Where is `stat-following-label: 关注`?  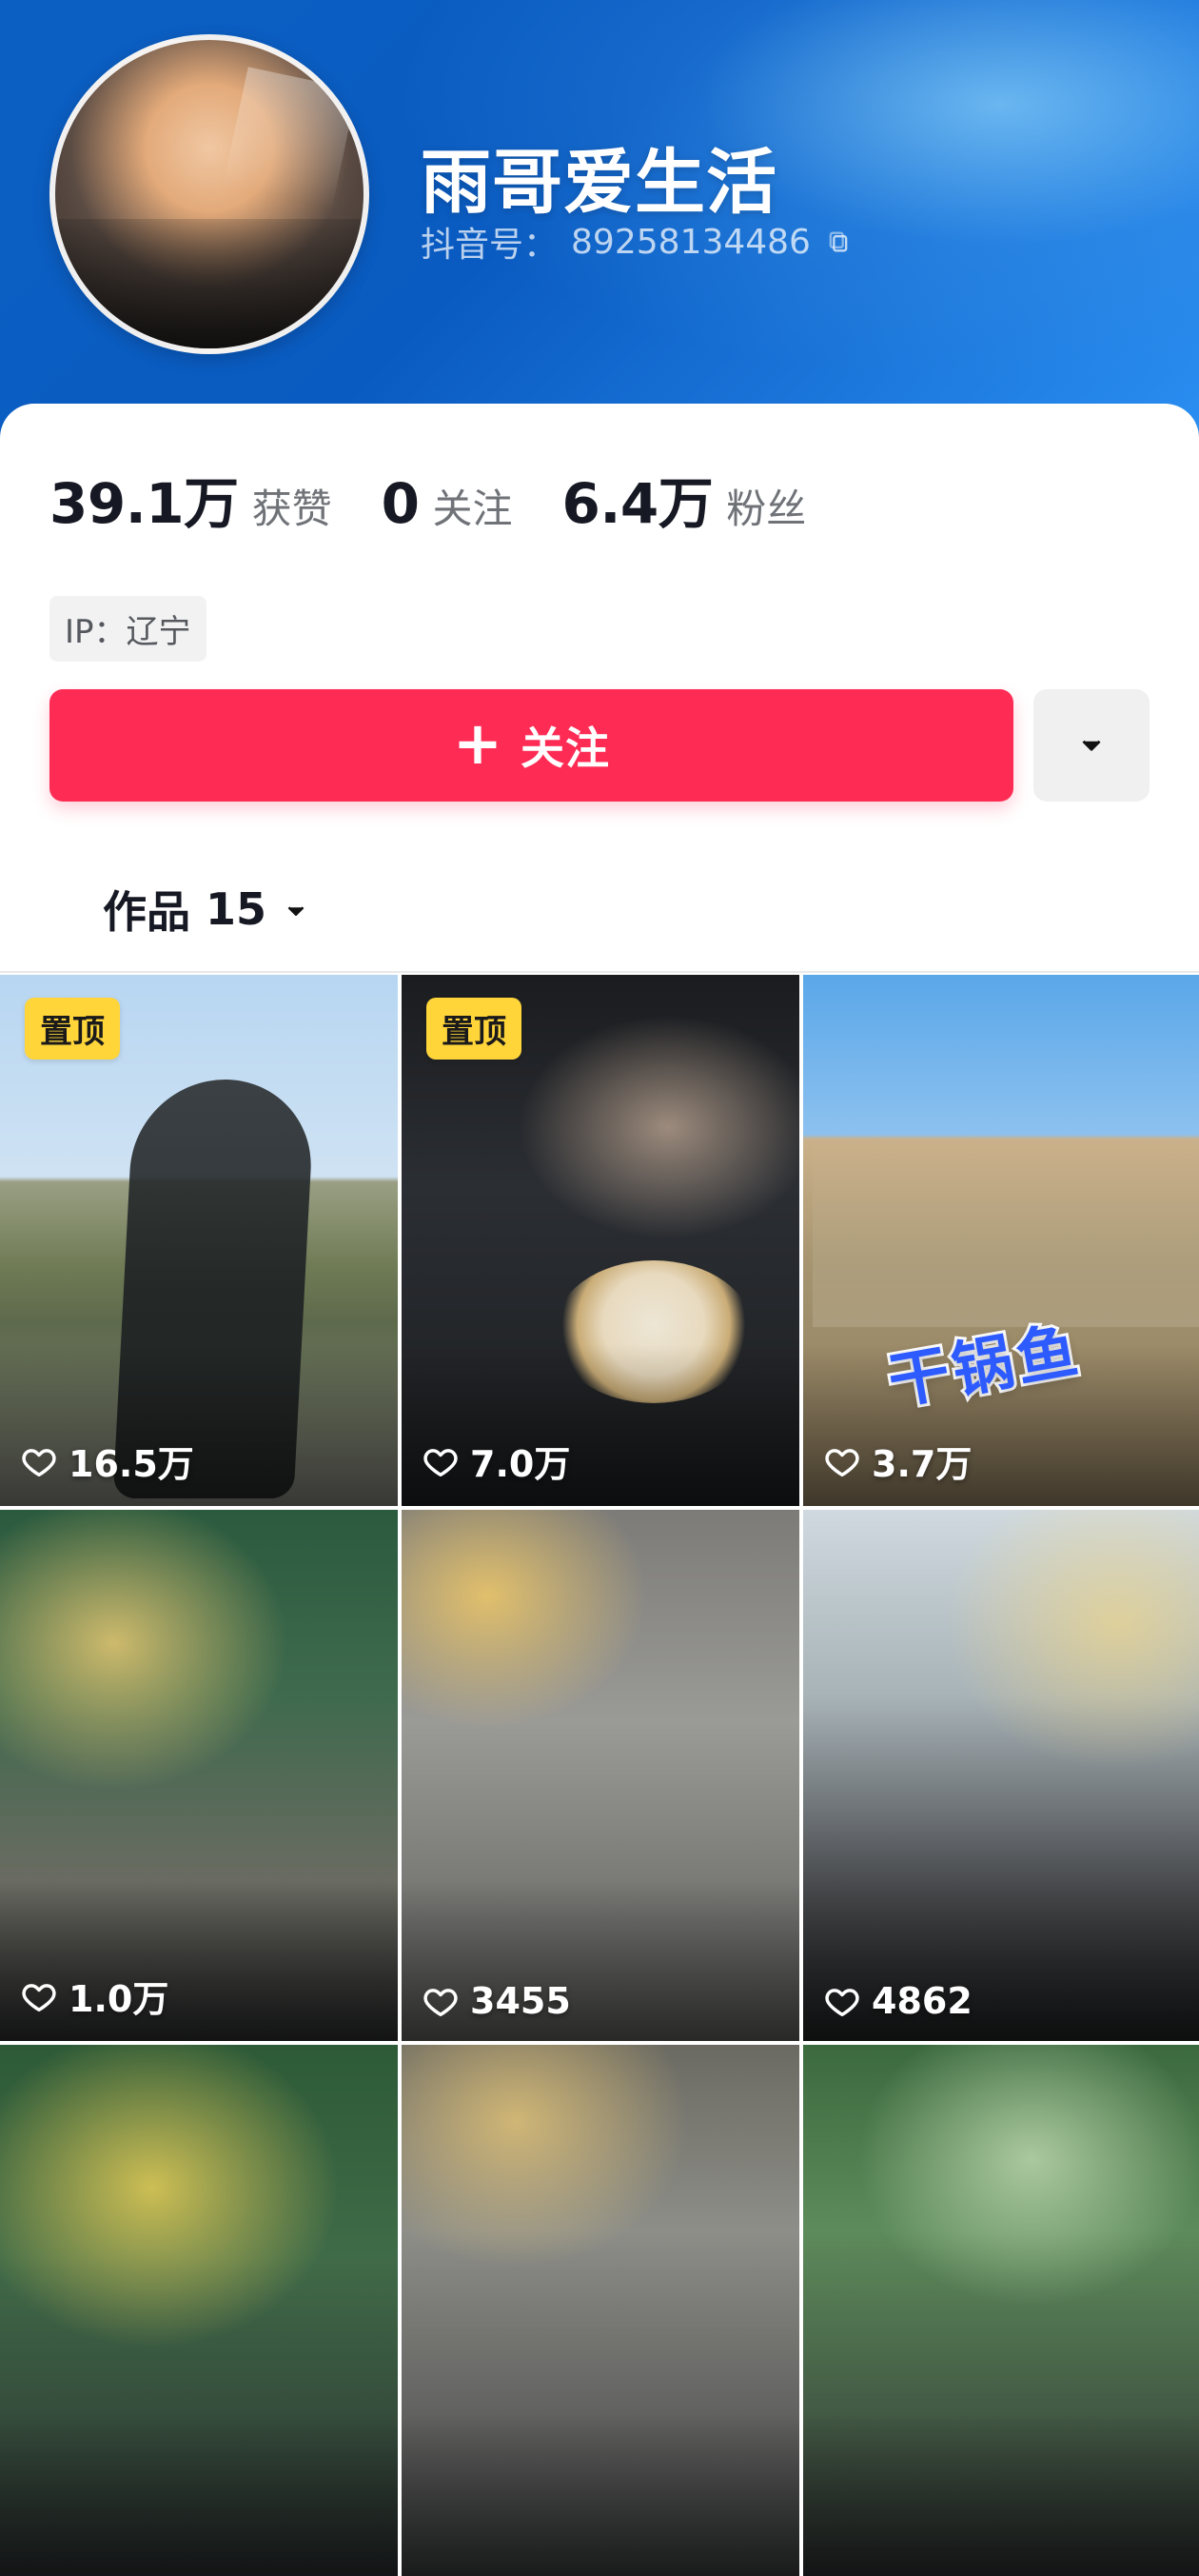 stat-following-label: 关注 is located at coordinates (472, 508).